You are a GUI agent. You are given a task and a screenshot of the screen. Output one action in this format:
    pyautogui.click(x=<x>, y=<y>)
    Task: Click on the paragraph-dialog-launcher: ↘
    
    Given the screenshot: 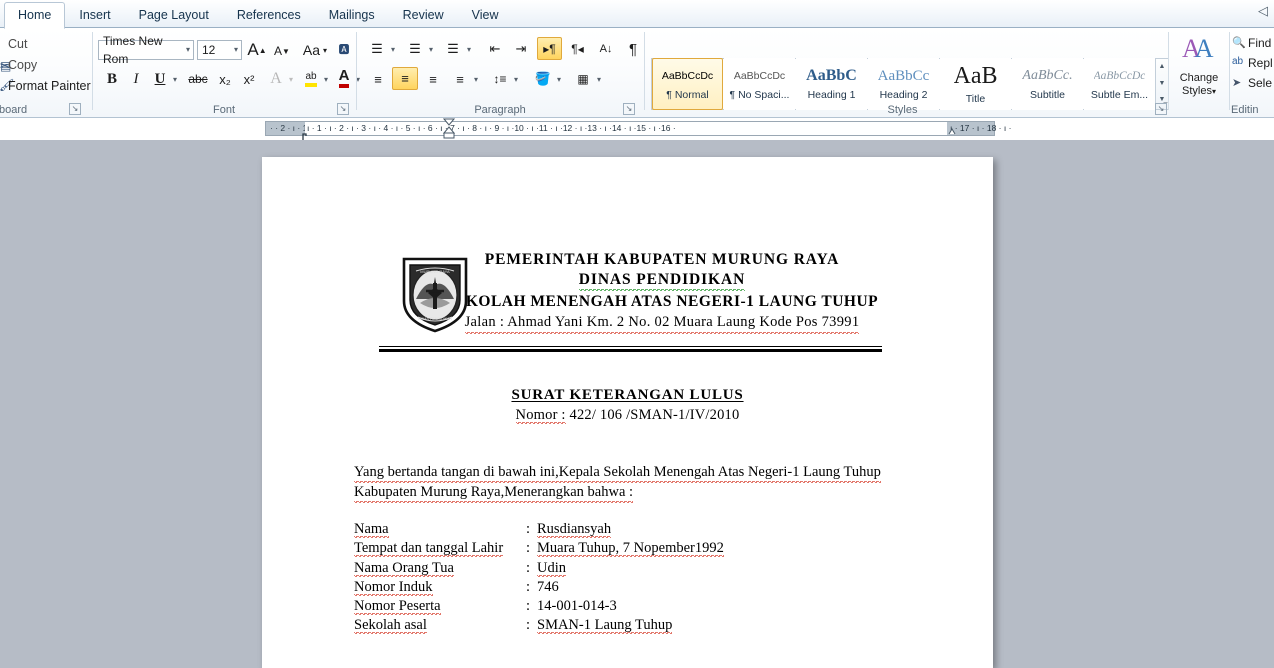 What is the action you would take?
    pyautogui.click(x=629, y=109)
    